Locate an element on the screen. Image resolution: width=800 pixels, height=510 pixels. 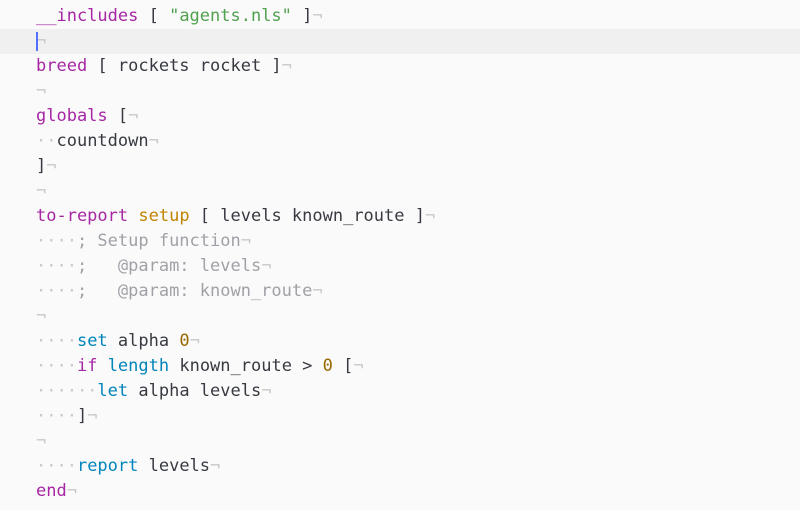
code-token: alpha is located at coordinates (143, 341).